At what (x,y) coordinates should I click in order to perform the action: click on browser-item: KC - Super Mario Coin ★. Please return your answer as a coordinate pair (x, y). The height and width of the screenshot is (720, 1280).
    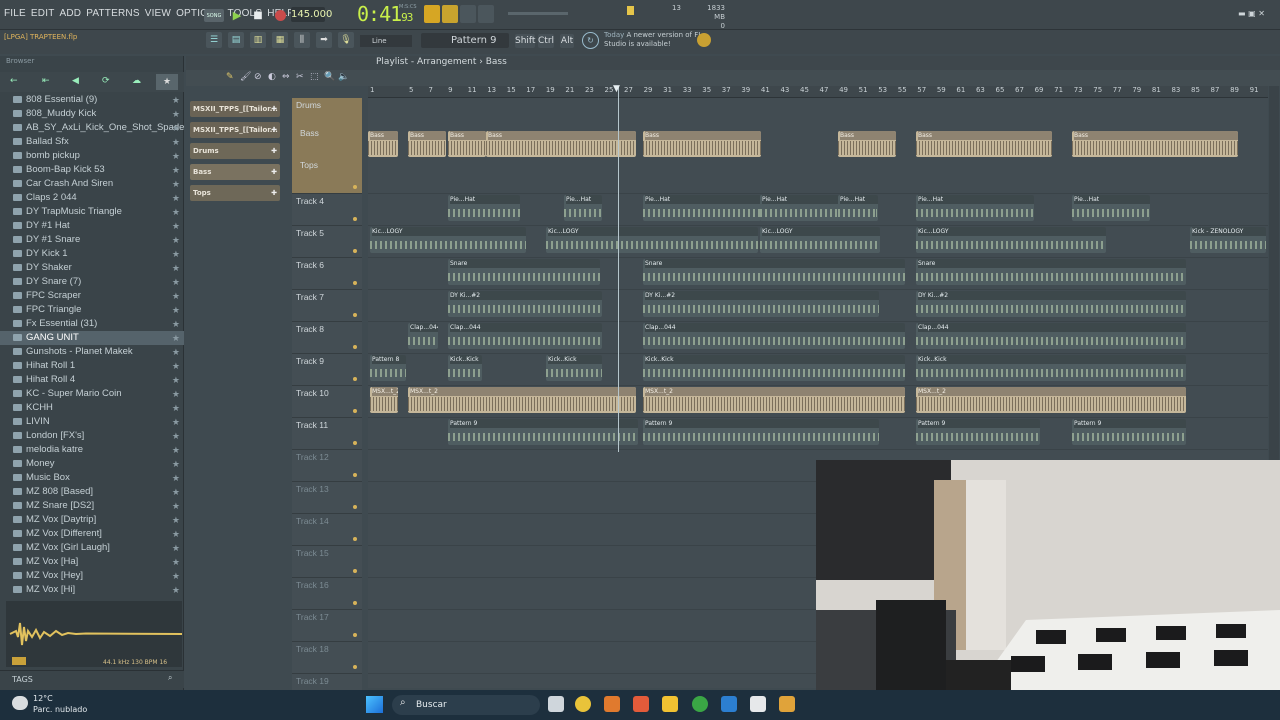
    Looking at the image, I should click on (92, 394).